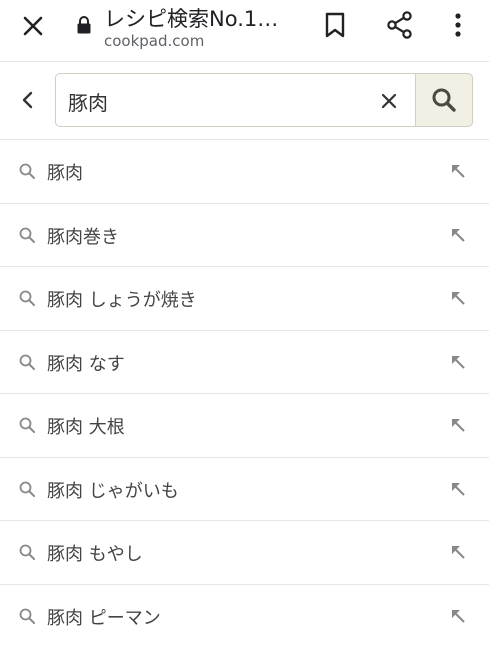 This screenshot has height=648, width=489. I want to click on search-field, so click(235, 100).